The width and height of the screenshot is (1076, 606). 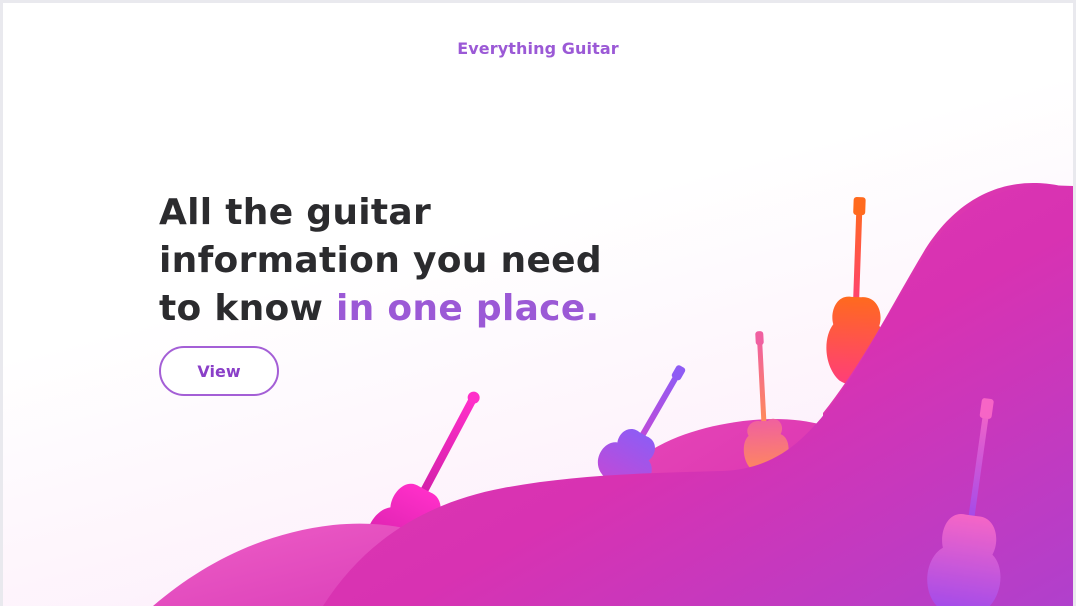 I want to click on guitar-icon, so click(x=766, y=402).